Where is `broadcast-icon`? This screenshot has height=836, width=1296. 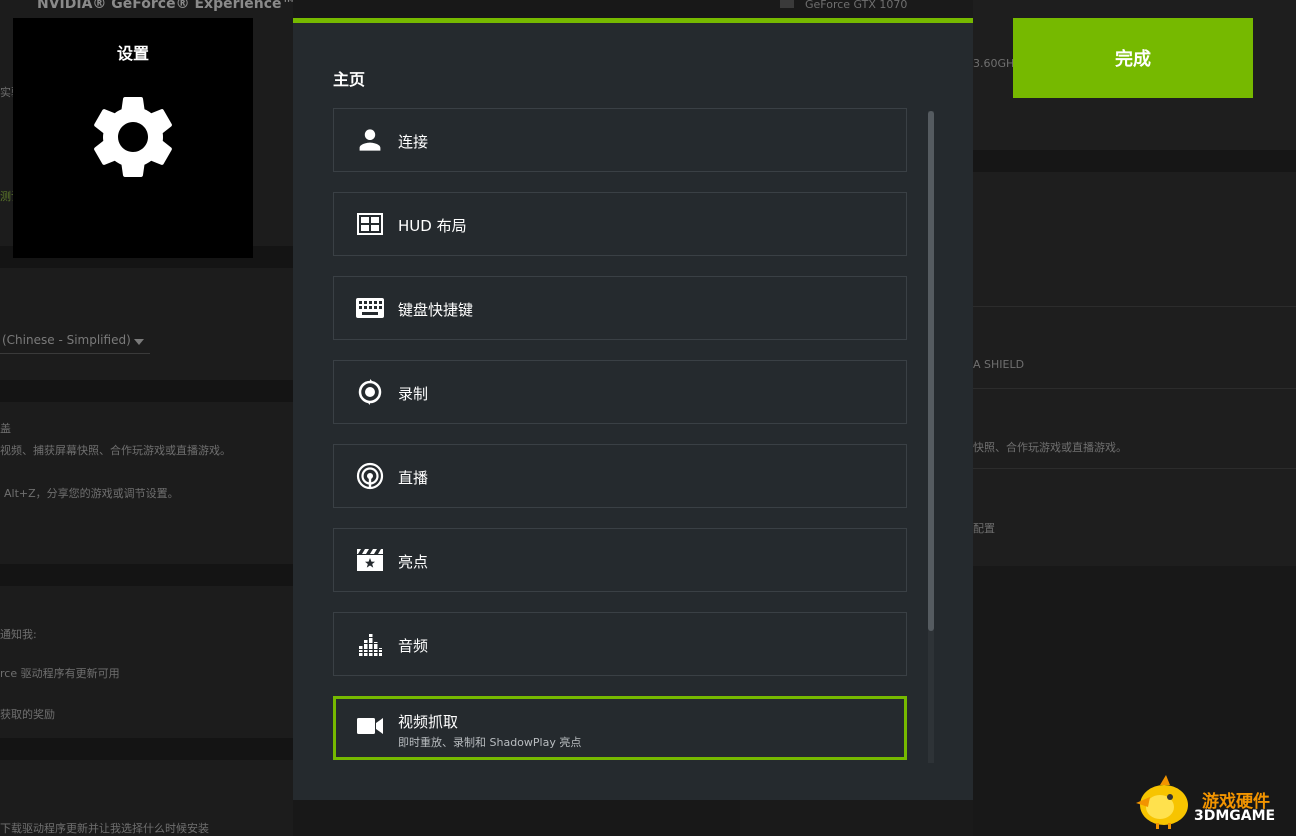
broadcast-icon is located at coordinates (370, 476).